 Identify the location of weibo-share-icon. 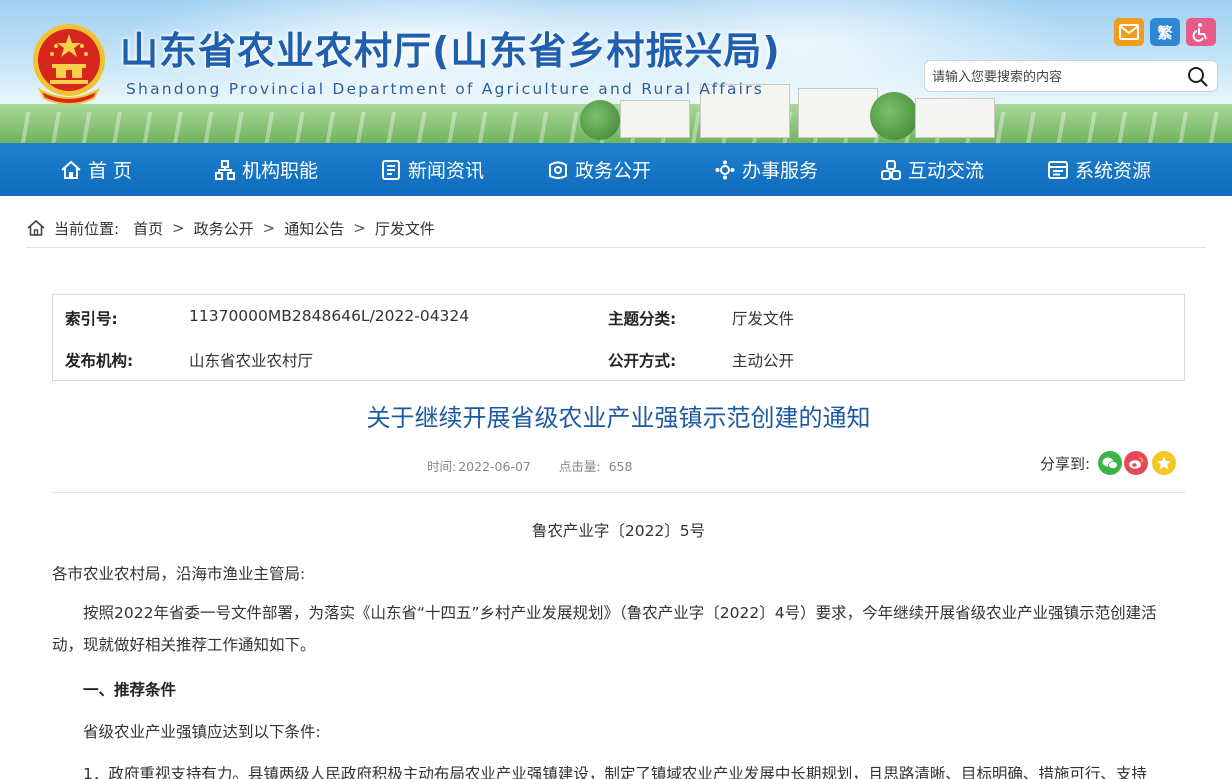
(1136, 463).